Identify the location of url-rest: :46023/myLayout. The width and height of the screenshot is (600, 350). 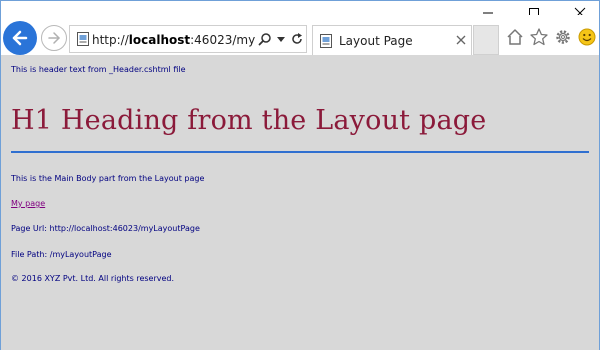
(223, 40).